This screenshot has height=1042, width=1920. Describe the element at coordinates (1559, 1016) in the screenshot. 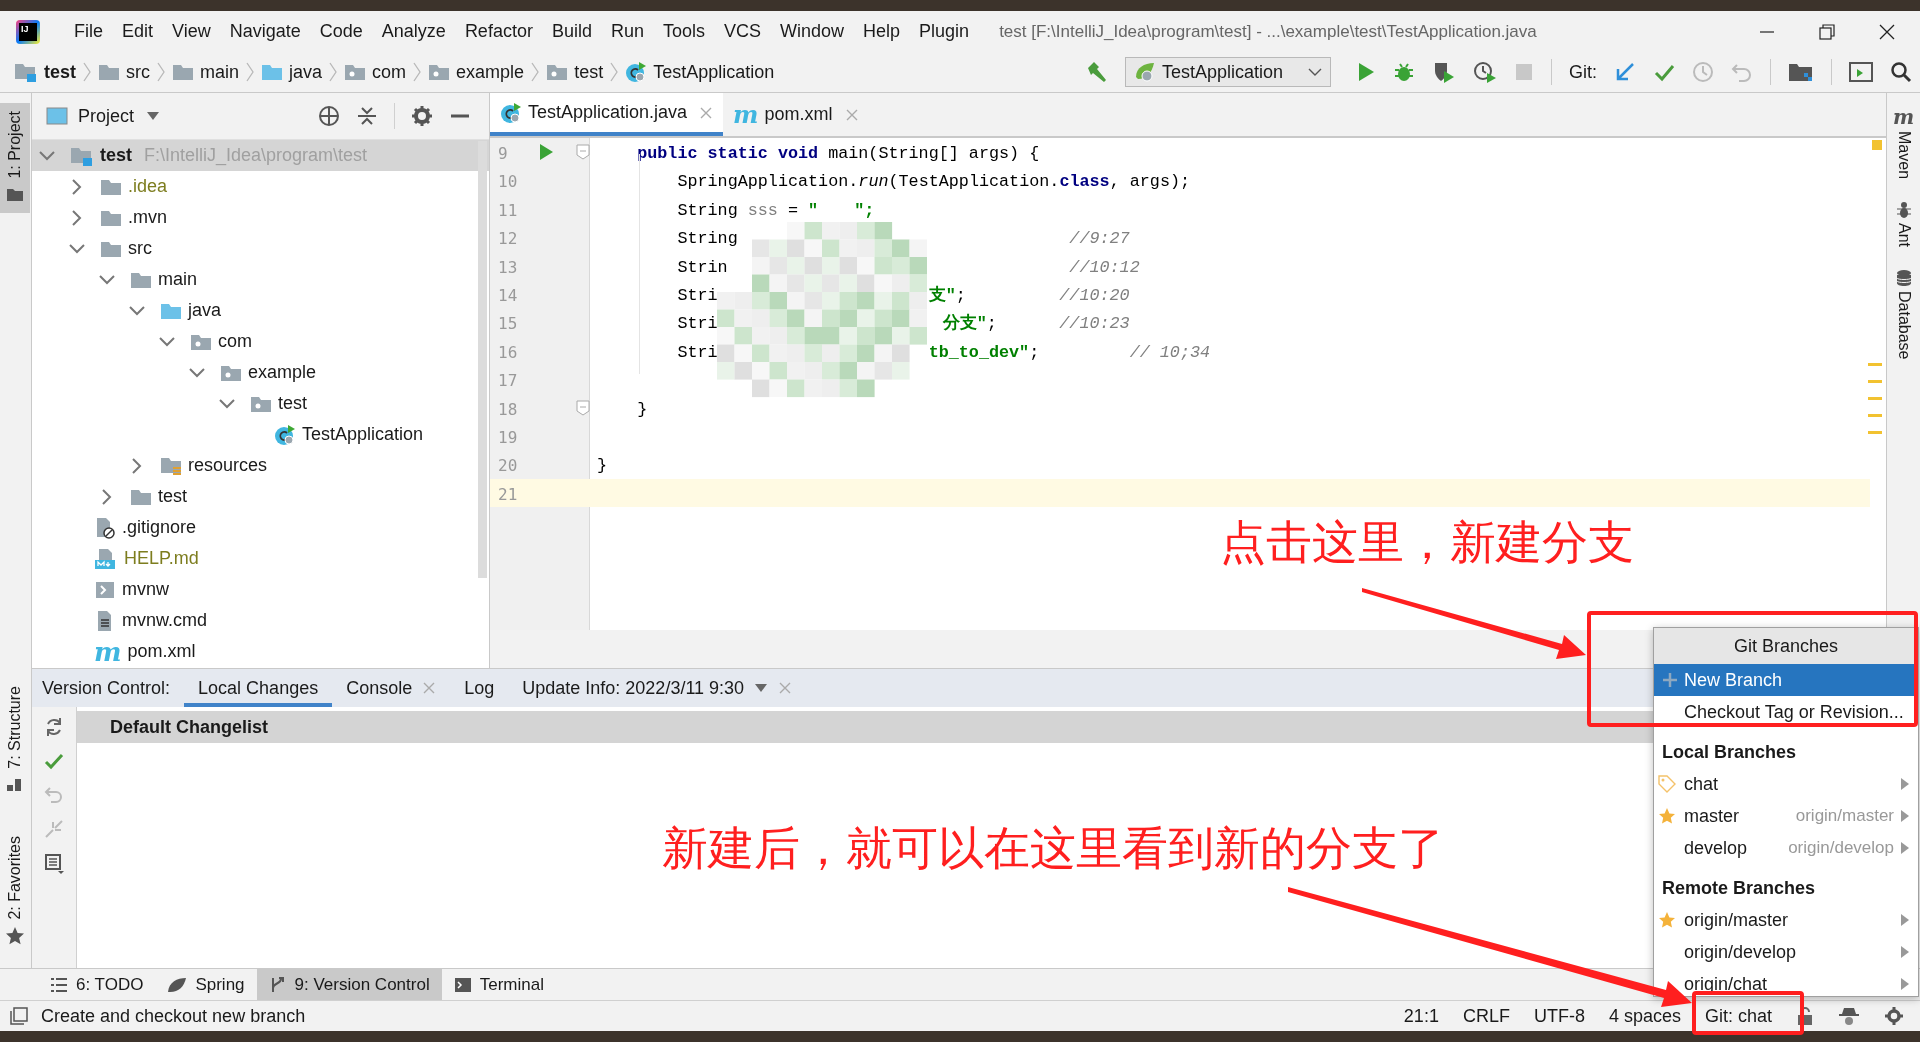

I see `status-bar-item: UTF-8` at that location.